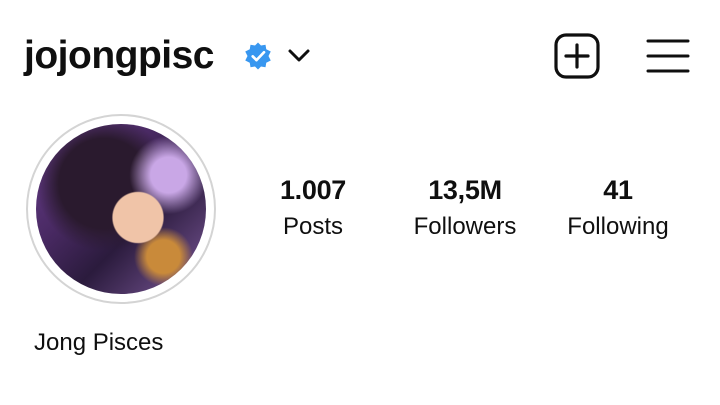  Describe the element at coordinates (618, 190) in the screenshot. I see `following-count: 41` at that location.